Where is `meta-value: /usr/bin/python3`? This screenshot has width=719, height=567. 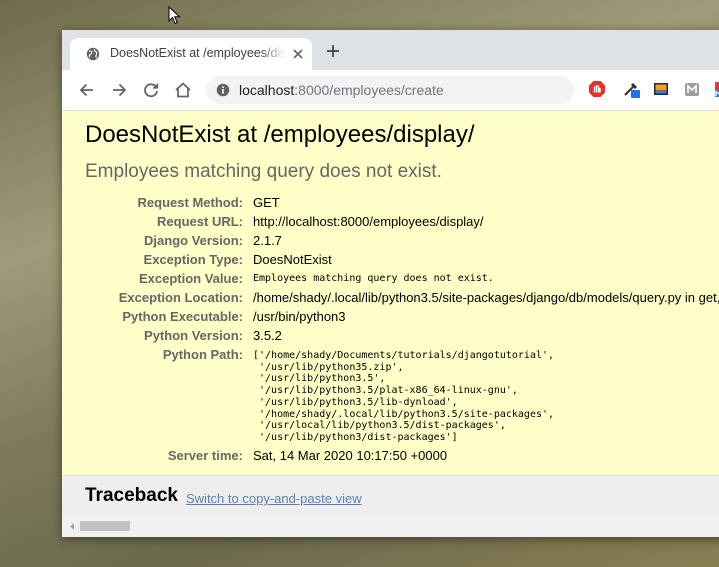
meta-value: /usr/bin/python3 is located at coordinates (299, 316).